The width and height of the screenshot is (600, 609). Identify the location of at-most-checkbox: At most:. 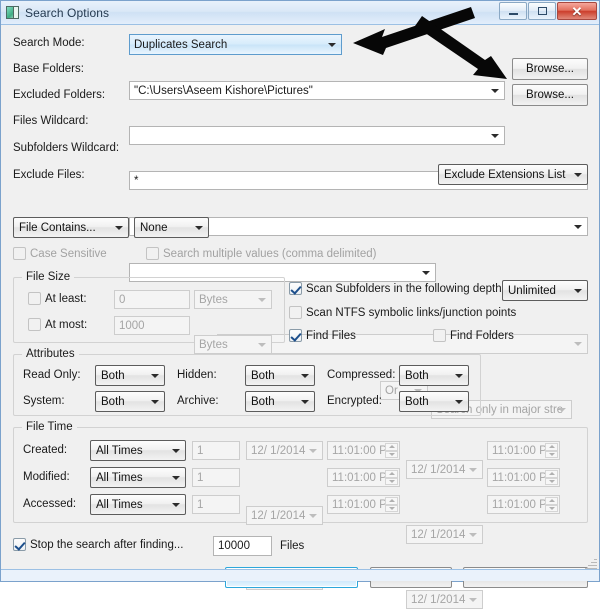
(57, 324).